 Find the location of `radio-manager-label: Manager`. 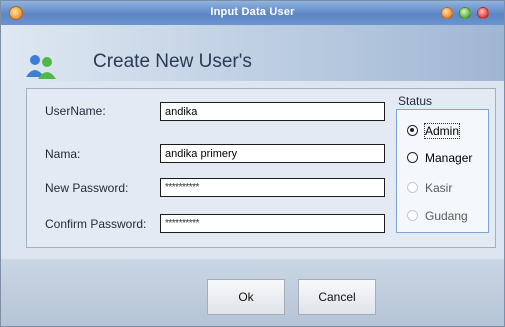

radio-manager-label: Manager is located at coordinates (448, 158).